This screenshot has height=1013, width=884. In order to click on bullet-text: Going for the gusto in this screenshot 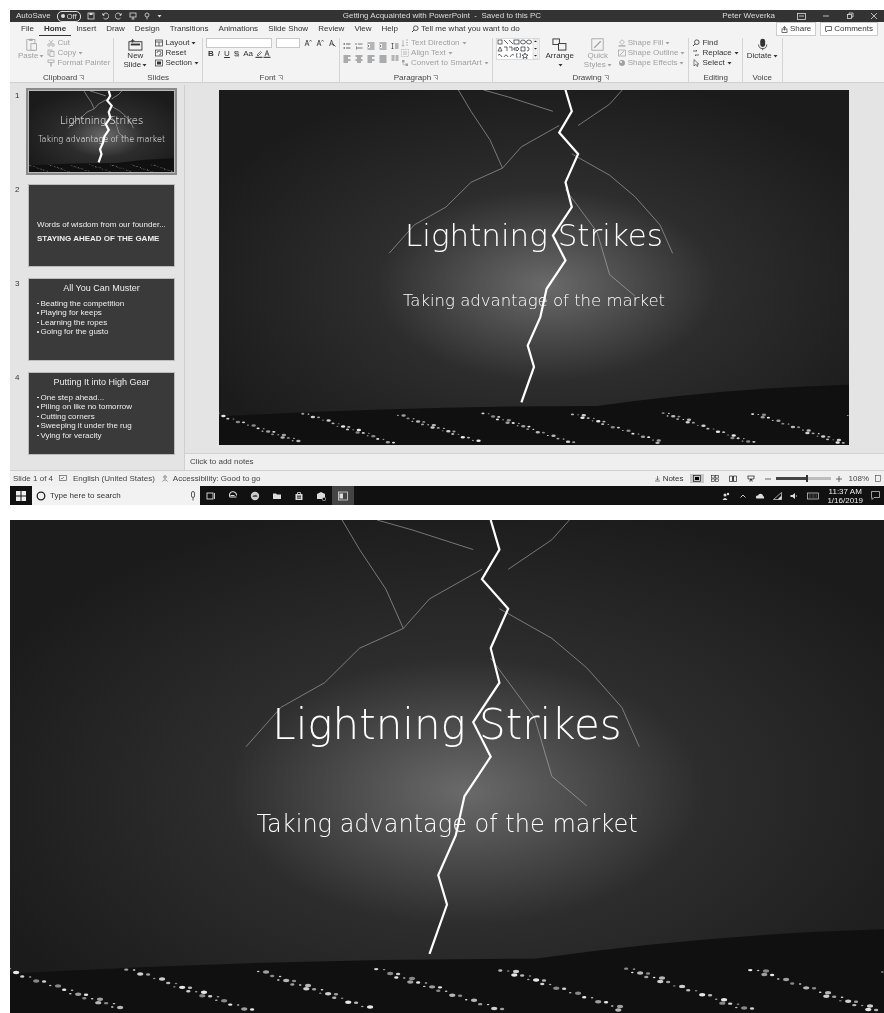, I will do `click(74, 332)`.